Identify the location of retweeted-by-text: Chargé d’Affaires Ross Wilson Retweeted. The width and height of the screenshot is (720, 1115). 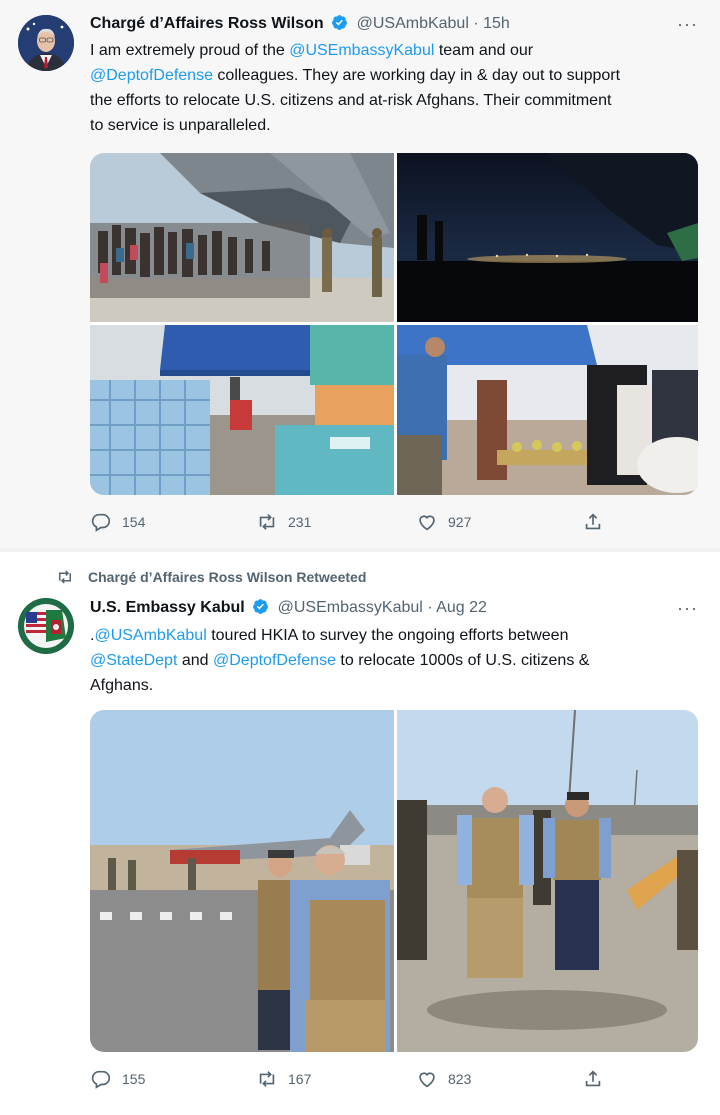
(227, 577).